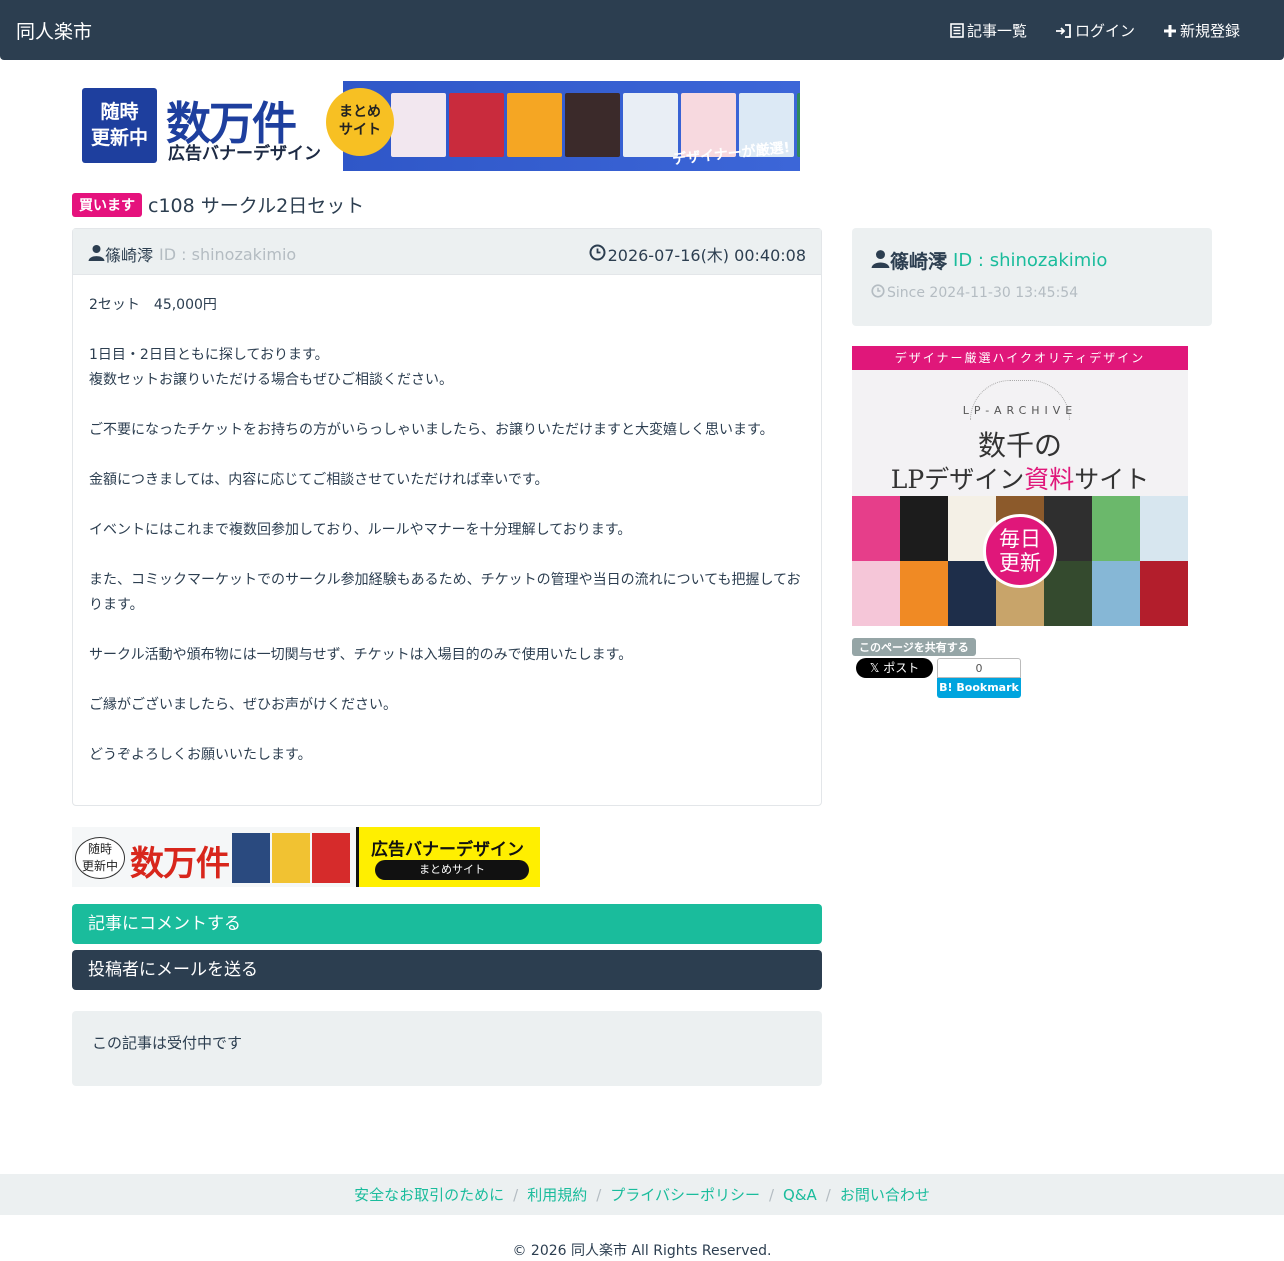 This screenshot has width=1284, height=1261. I want to click on comment-button: 記事にコメントする, so click(447, 924).